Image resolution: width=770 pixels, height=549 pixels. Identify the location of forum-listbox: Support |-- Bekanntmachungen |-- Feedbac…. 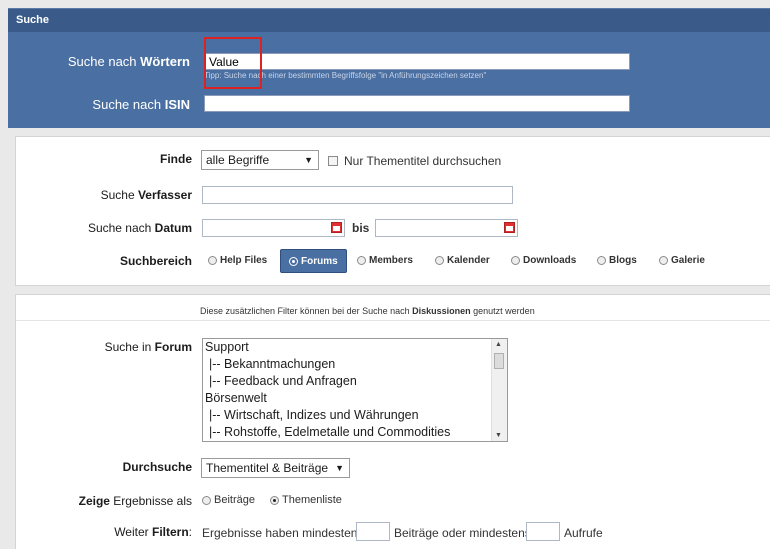
(355, 390).